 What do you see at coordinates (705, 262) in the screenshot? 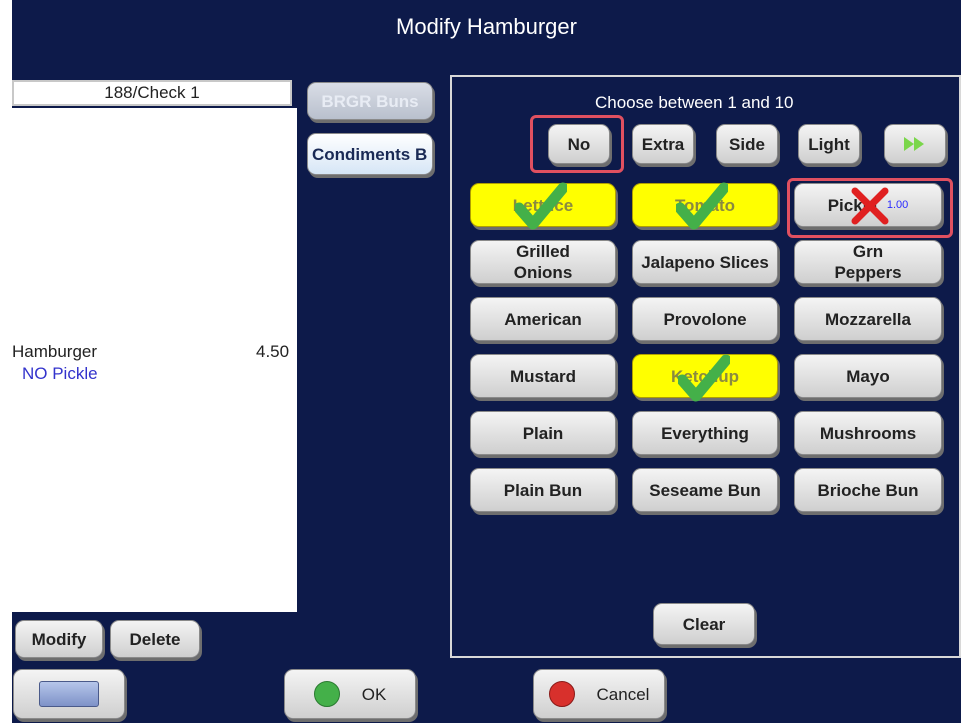
I see `jalapeno-slices-button: Jalapeno Slices` at bounding box center [705, 262].